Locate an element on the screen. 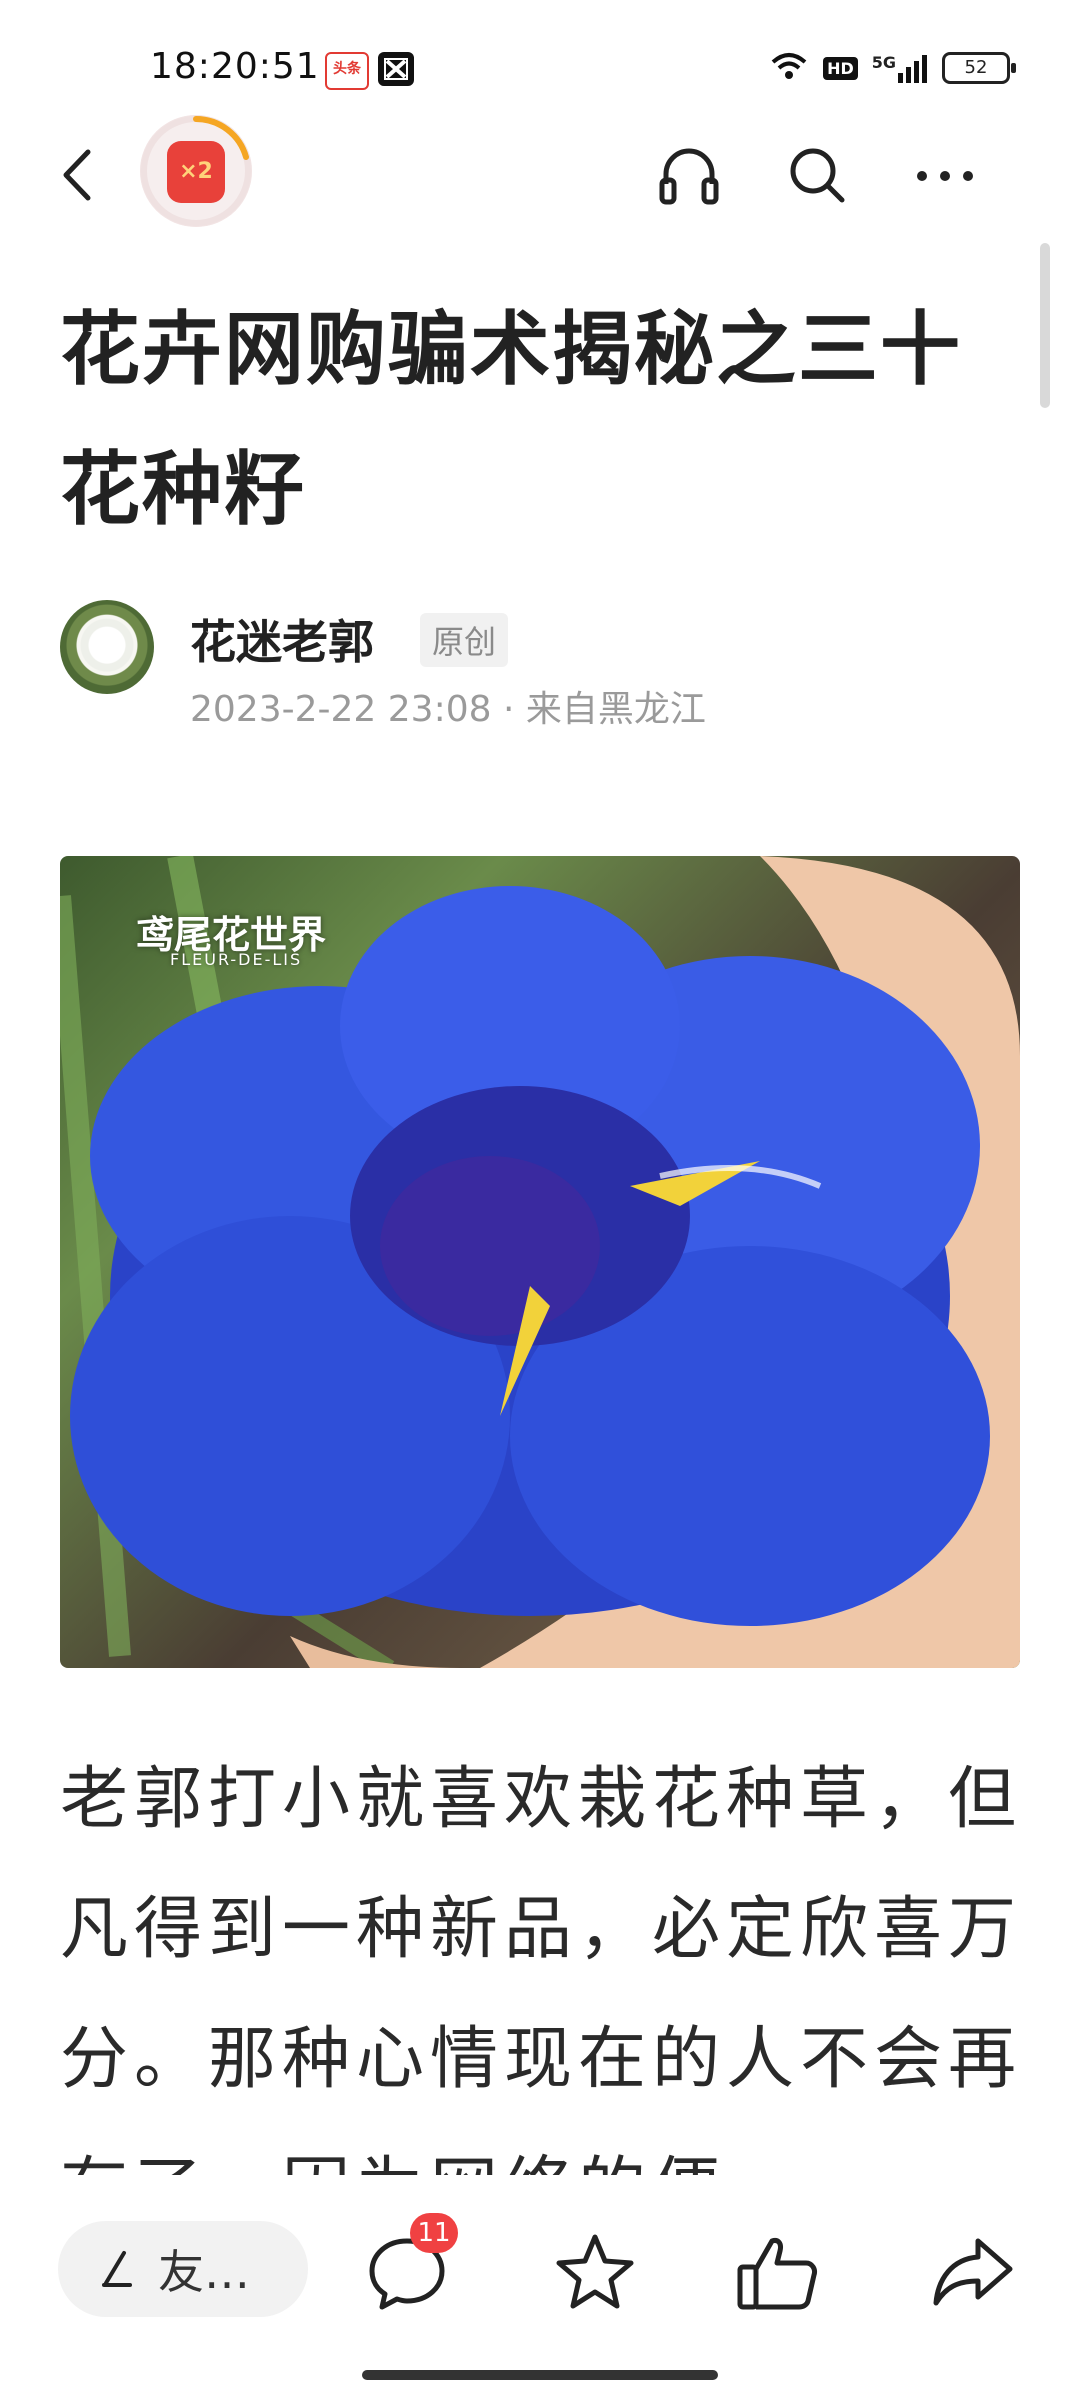 The height and width of the screenshot is (2400, 1080). chevron-left-icon is located at coordinates (77, 175).